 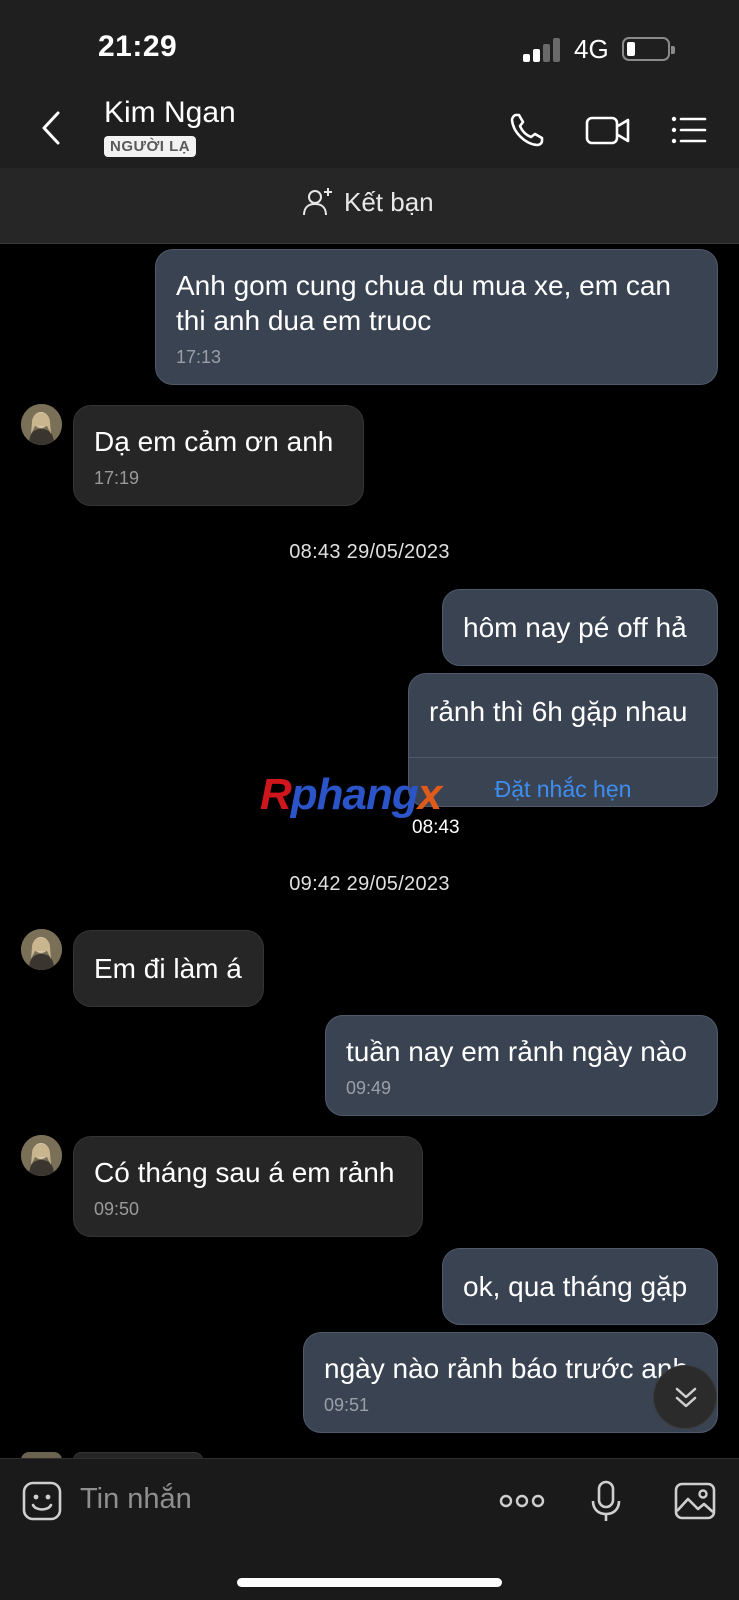 I want to click on voice-button, so click(x=606, y=1501).